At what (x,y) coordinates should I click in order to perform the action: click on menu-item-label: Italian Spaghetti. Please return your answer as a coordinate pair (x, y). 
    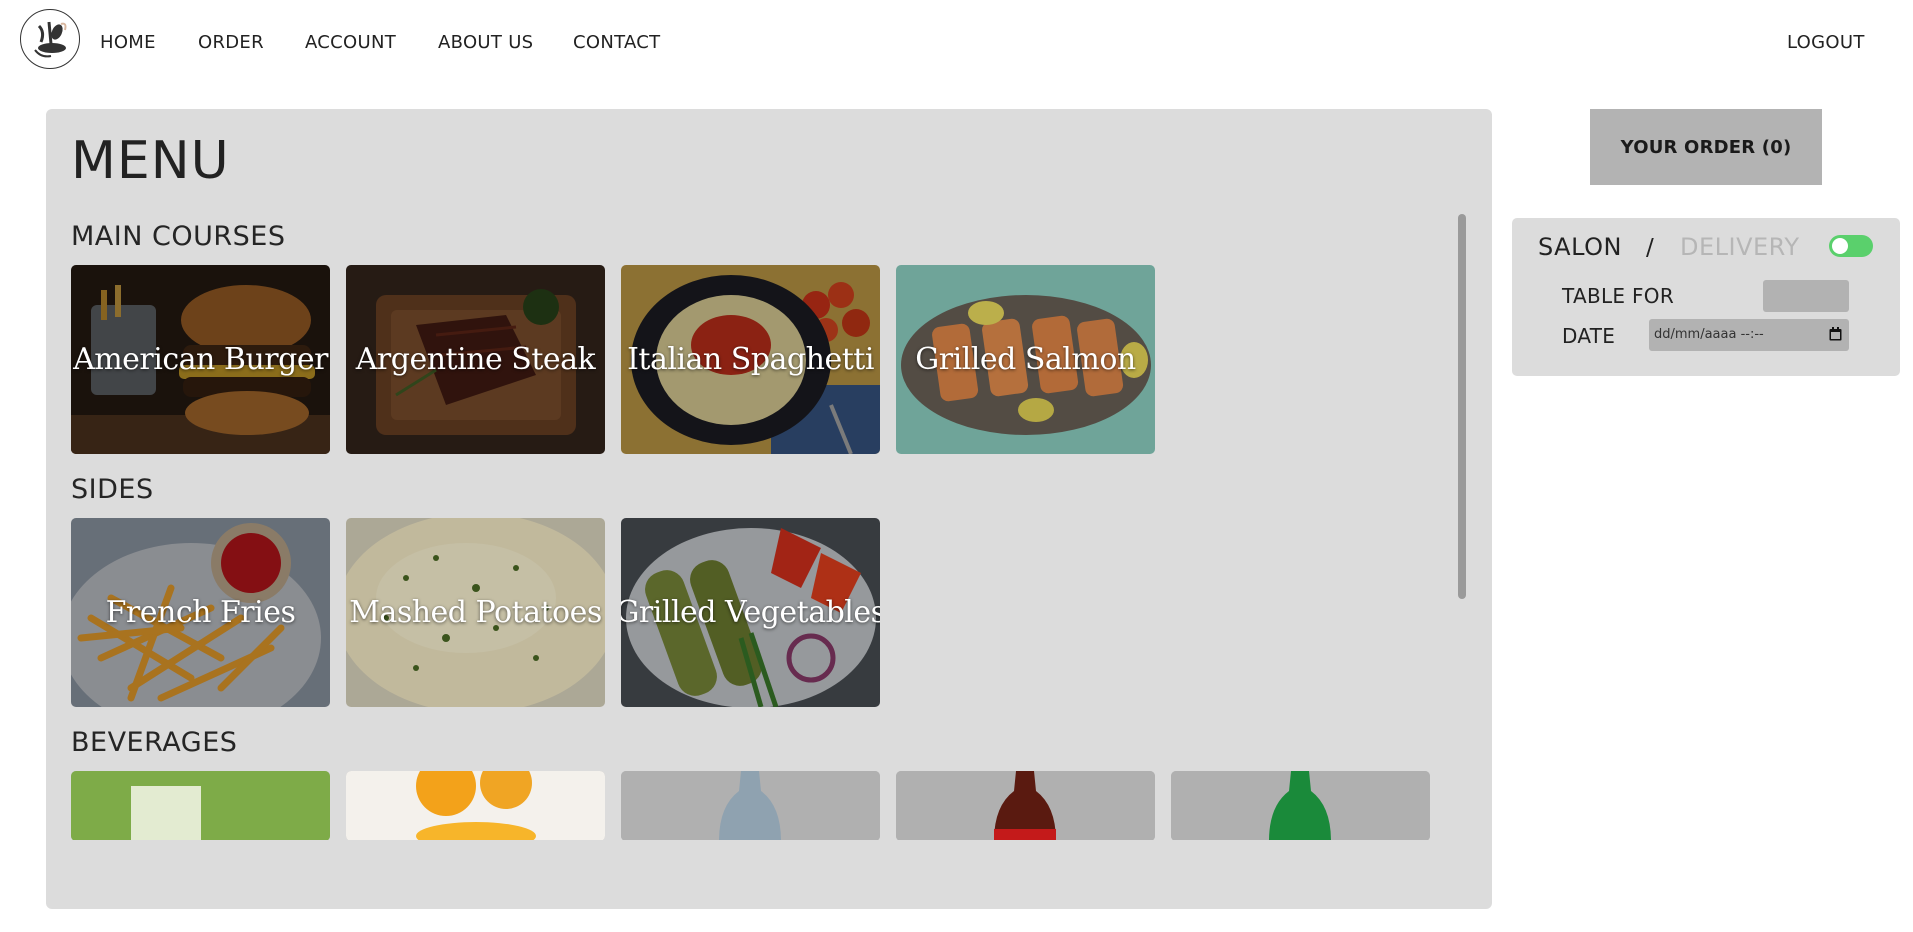
    Looking at the image, I should click on (750, 359).